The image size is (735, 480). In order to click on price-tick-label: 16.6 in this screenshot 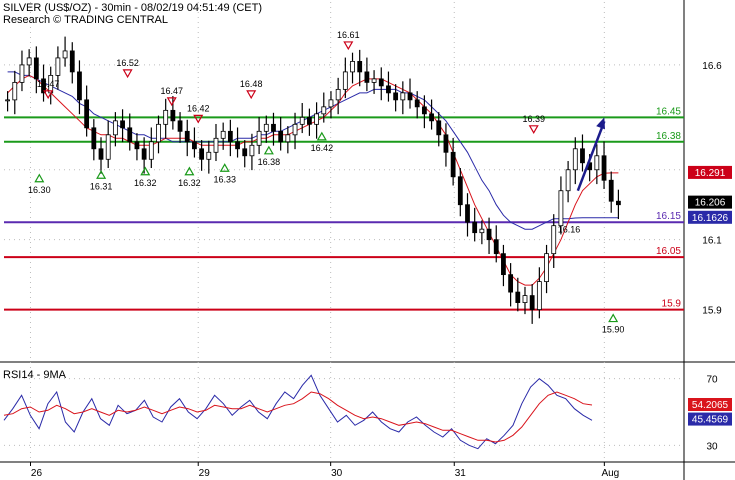, I will do `click(712, 66)`.